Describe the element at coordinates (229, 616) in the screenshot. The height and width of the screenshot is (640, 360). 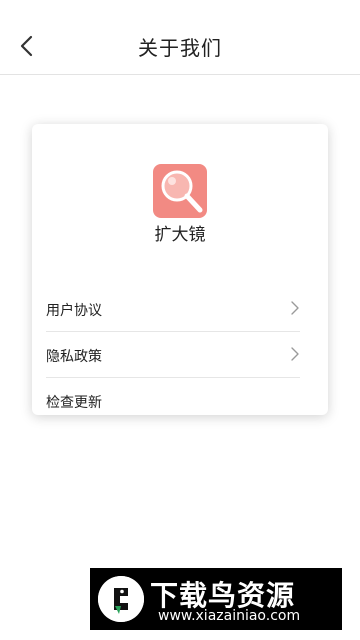
I see `watermark-url: www.xiazainiao.com` at that location.